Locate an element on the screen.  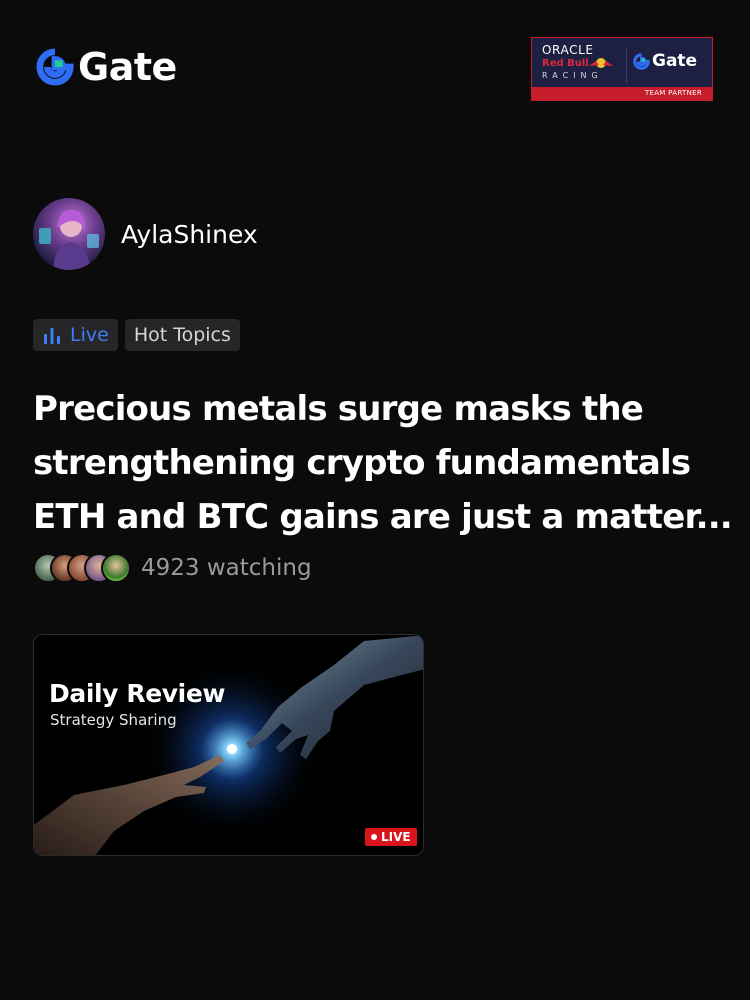
hot-topics-tag: Hot Topics is located at coordinates (182, 335).